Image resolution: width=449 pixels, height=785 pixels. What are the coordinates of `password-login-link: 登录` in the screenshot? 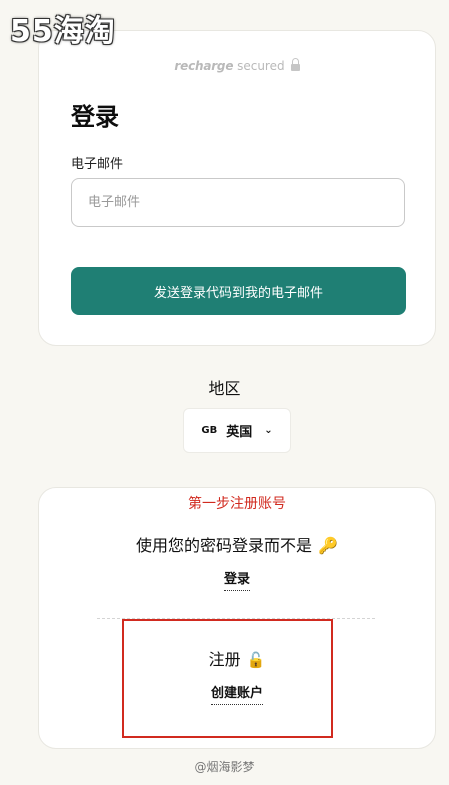 It's located at (236, 579).